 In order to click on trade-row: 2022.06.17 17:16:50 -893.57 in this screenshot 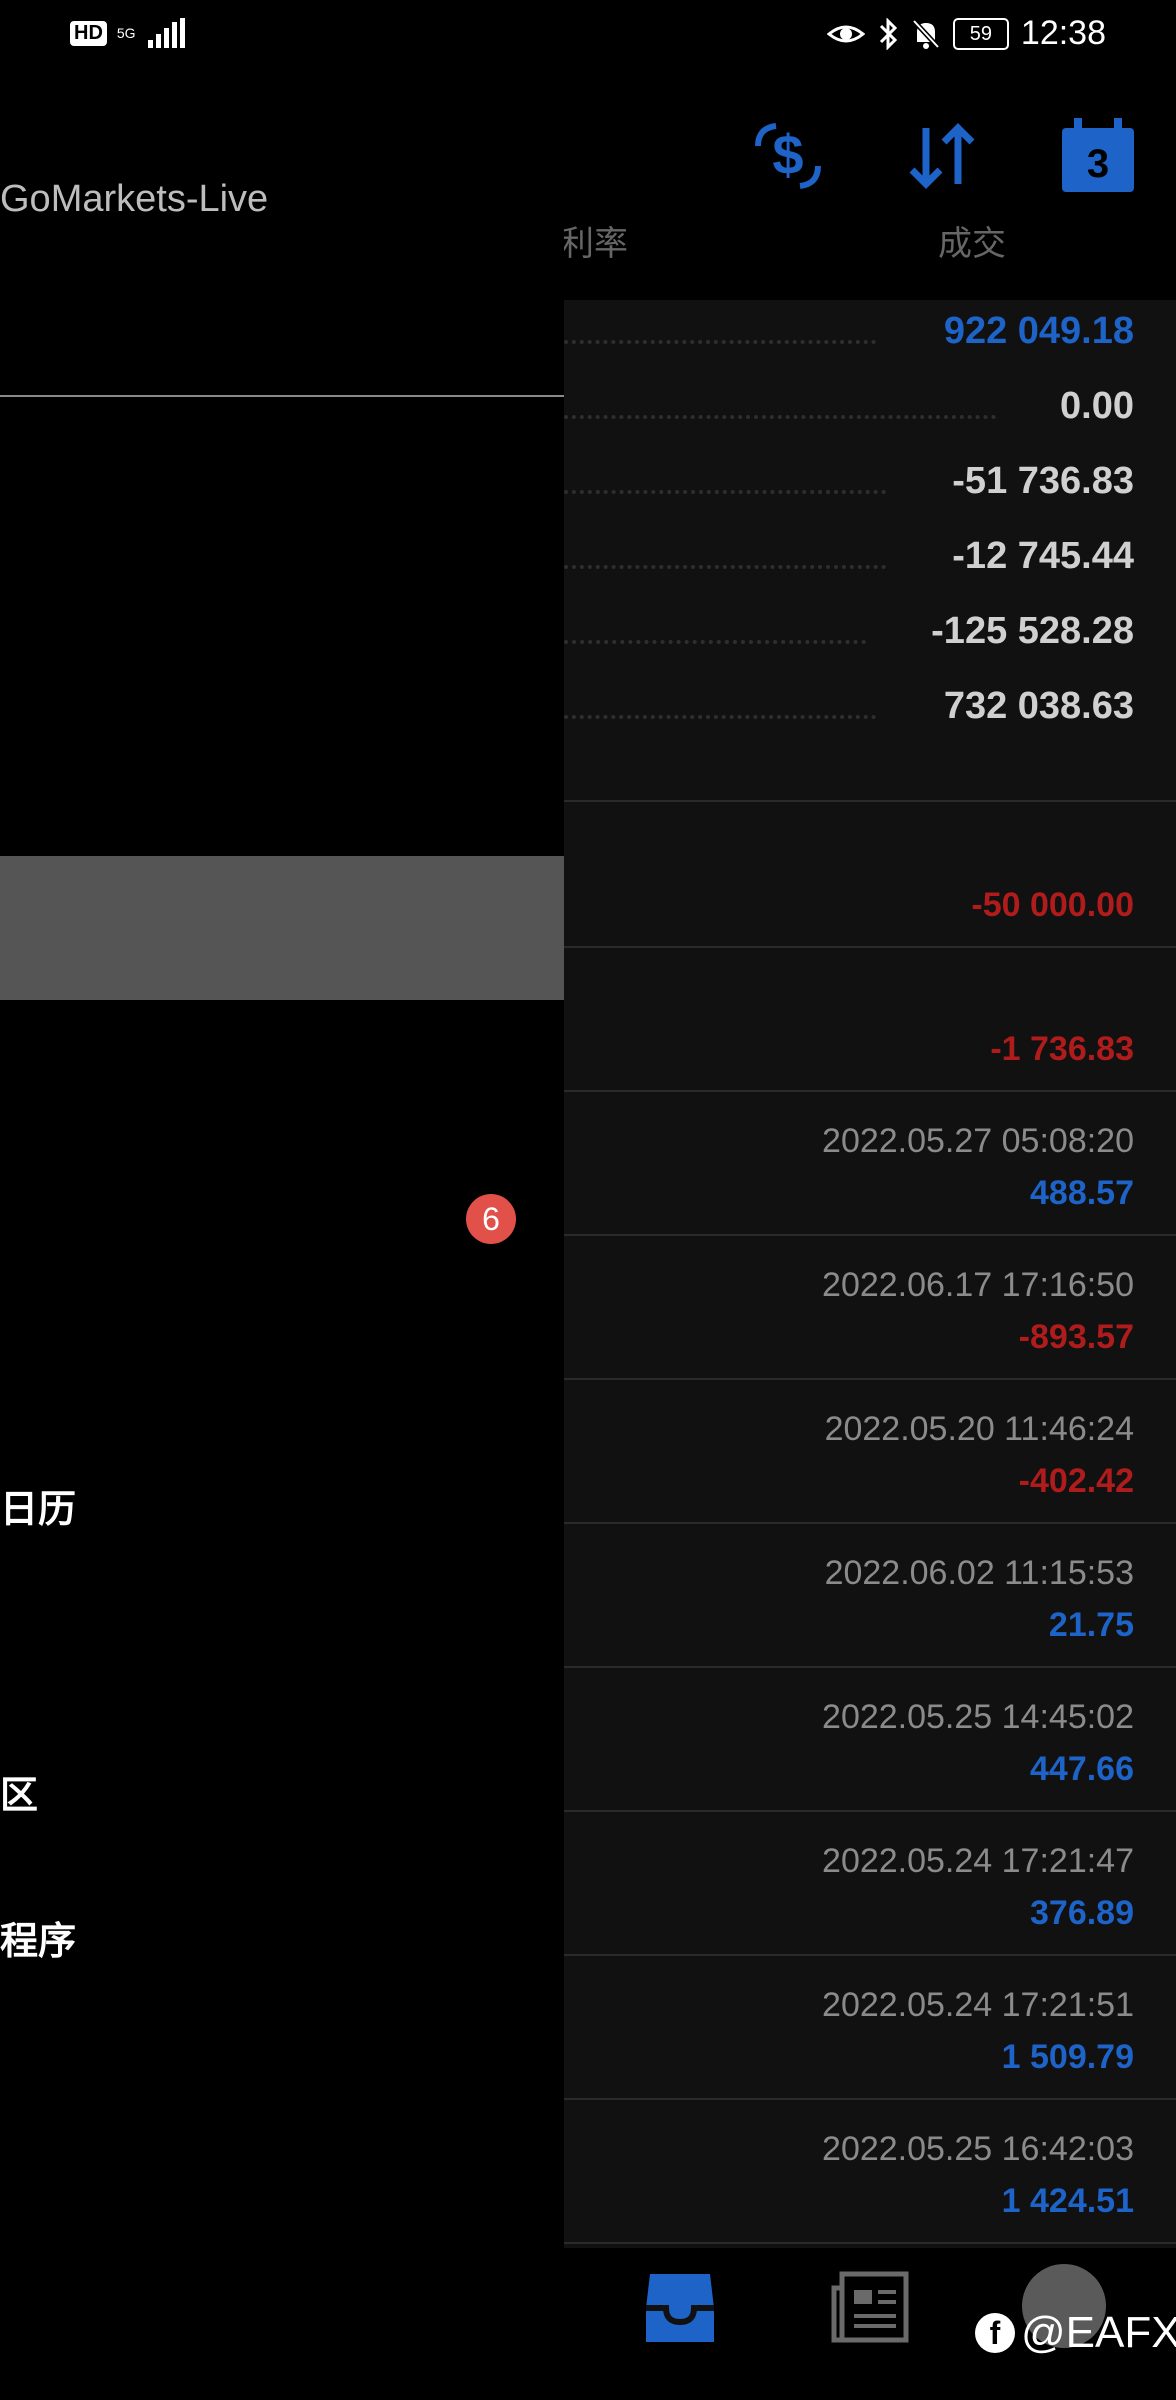, I will do `click(870, 1308)`.